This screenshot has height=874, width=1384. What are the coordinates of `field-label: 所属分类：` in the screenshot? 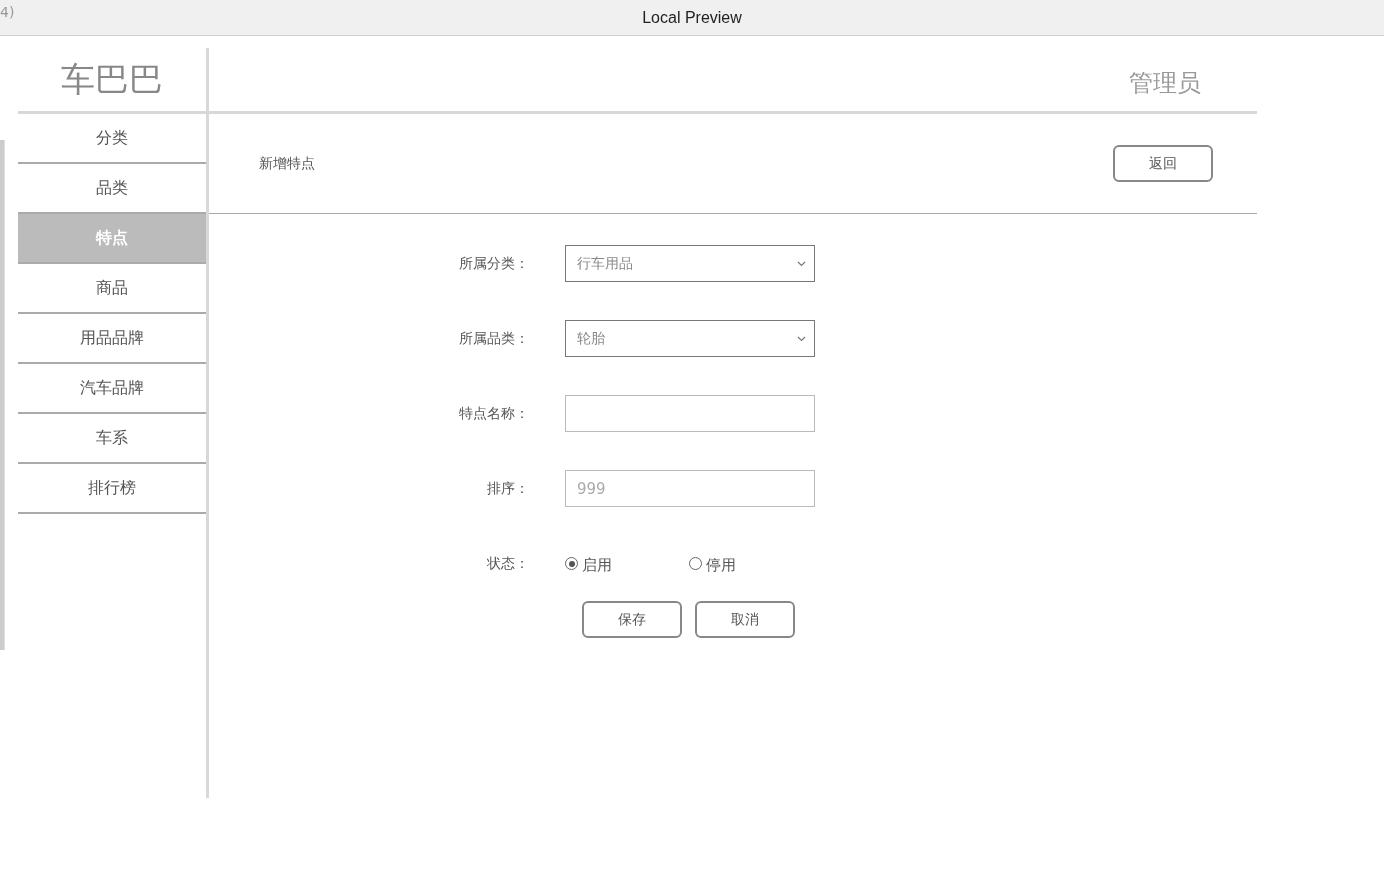 It's located at (493, 263).